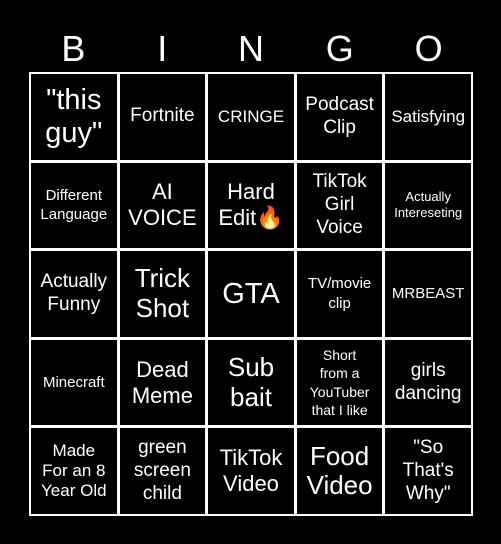 This screenshot has width=501, height=544. I want to click on bingo-cell: Fortnite, so click(162, 117).